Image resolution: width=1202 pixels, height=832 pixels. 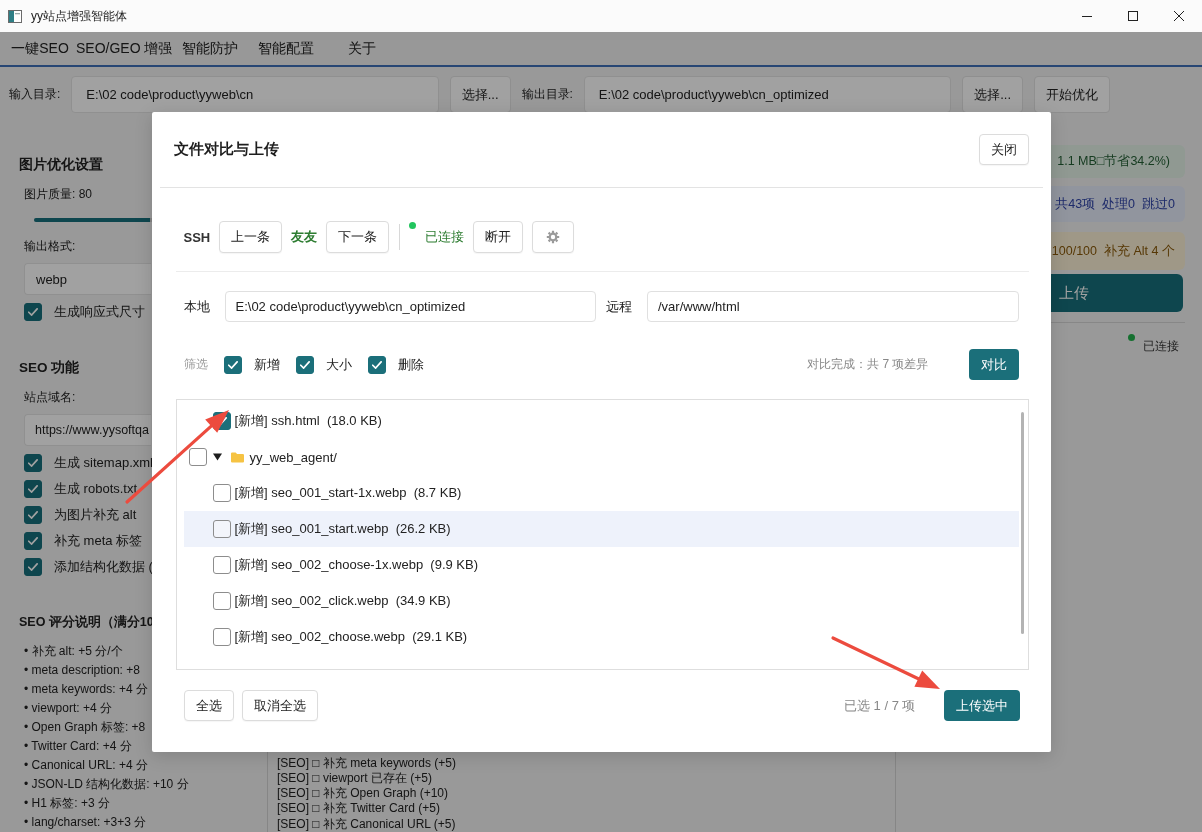 What do you see at coordinates (255, 94) in the screenshot?
I see `path-field: E:\02 code\product\yyweb\cn` at bounding box center [255, 94].